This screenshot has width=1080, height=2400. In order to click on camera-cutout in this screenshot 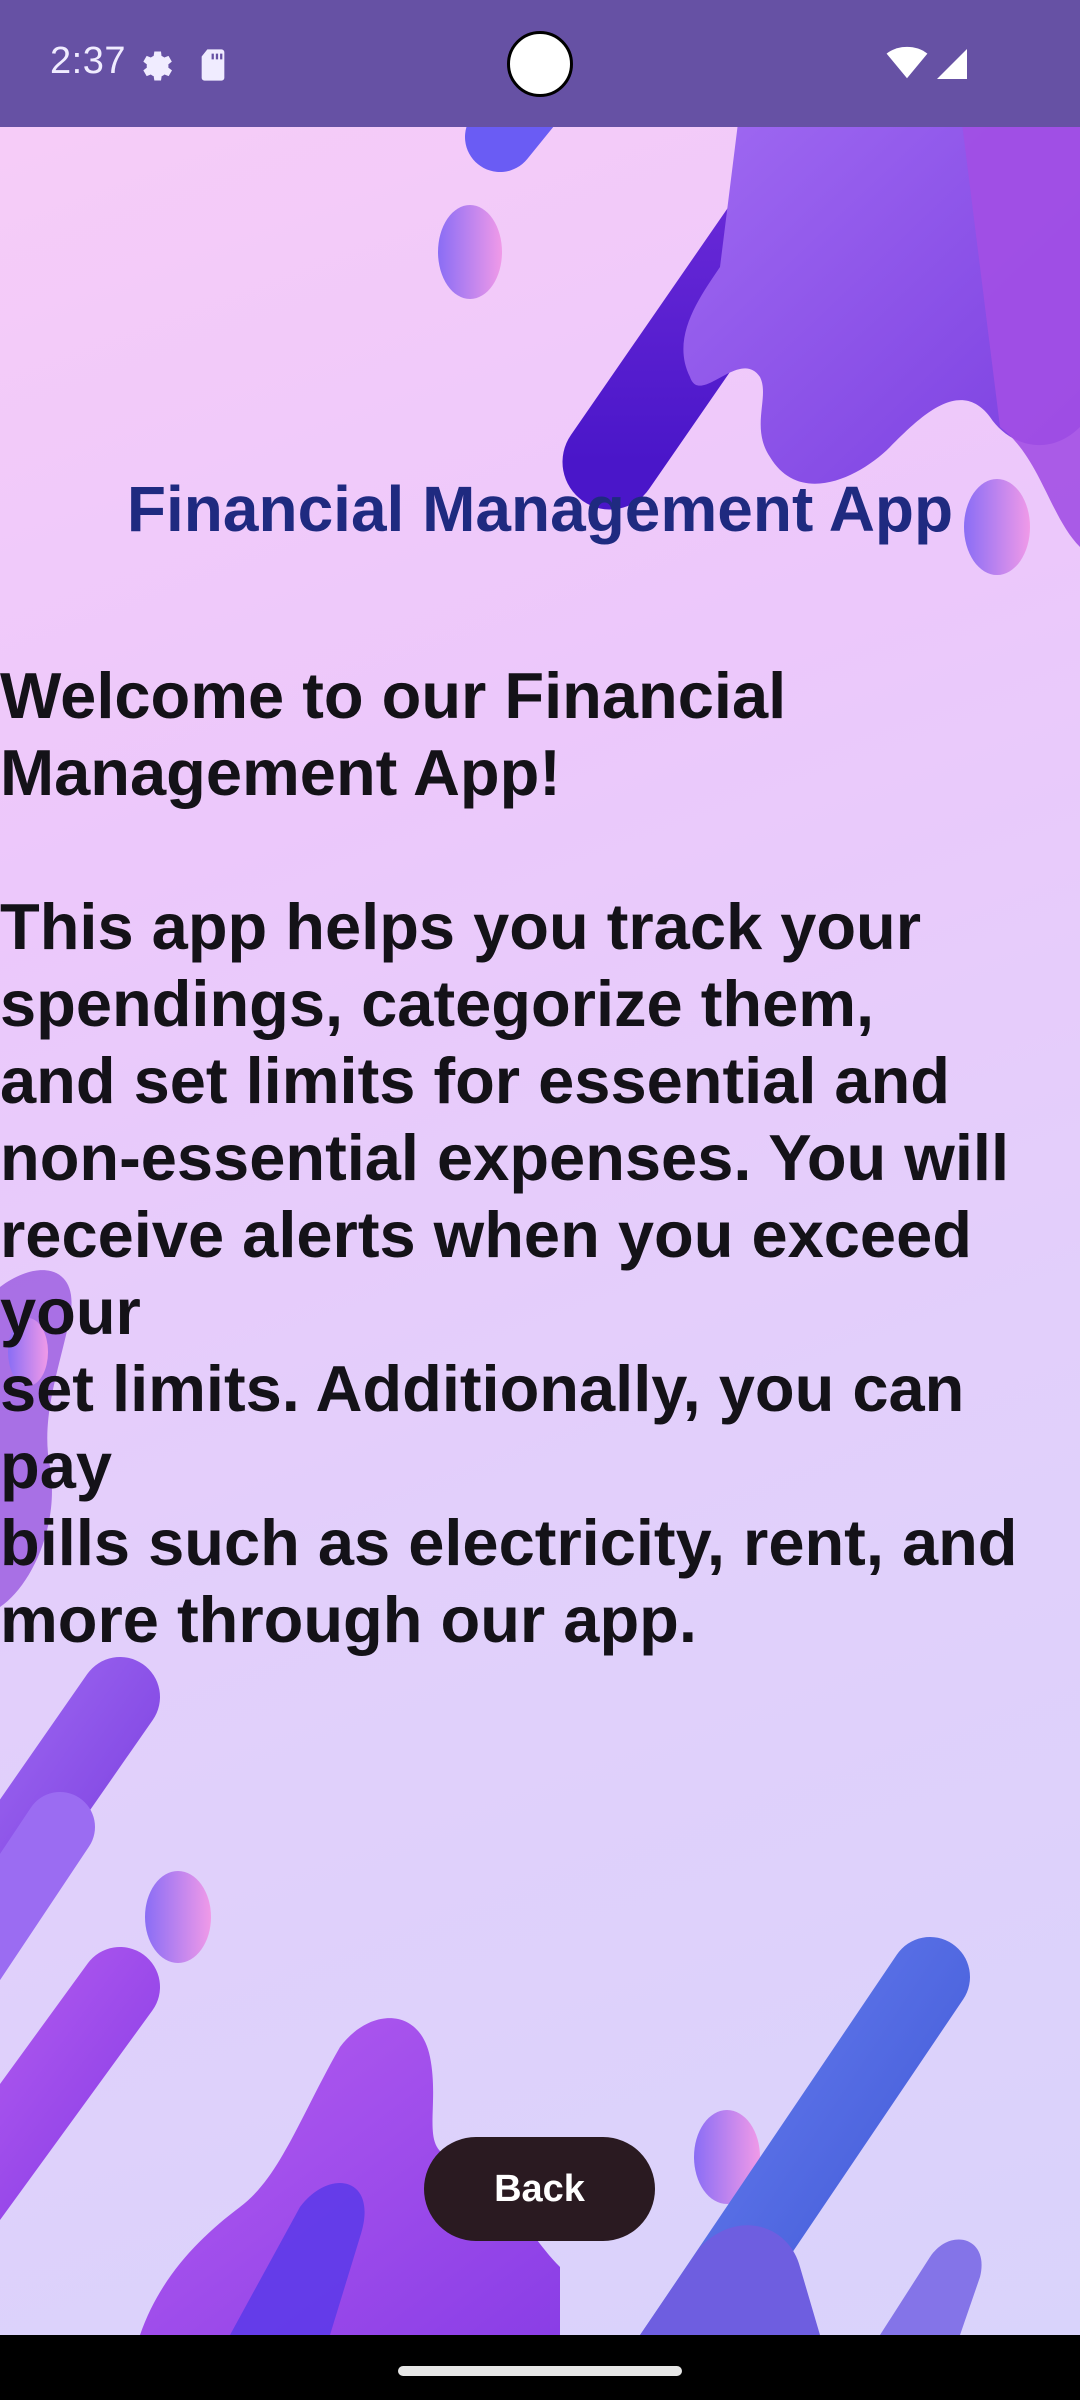, I will do `click(540, 64)`.